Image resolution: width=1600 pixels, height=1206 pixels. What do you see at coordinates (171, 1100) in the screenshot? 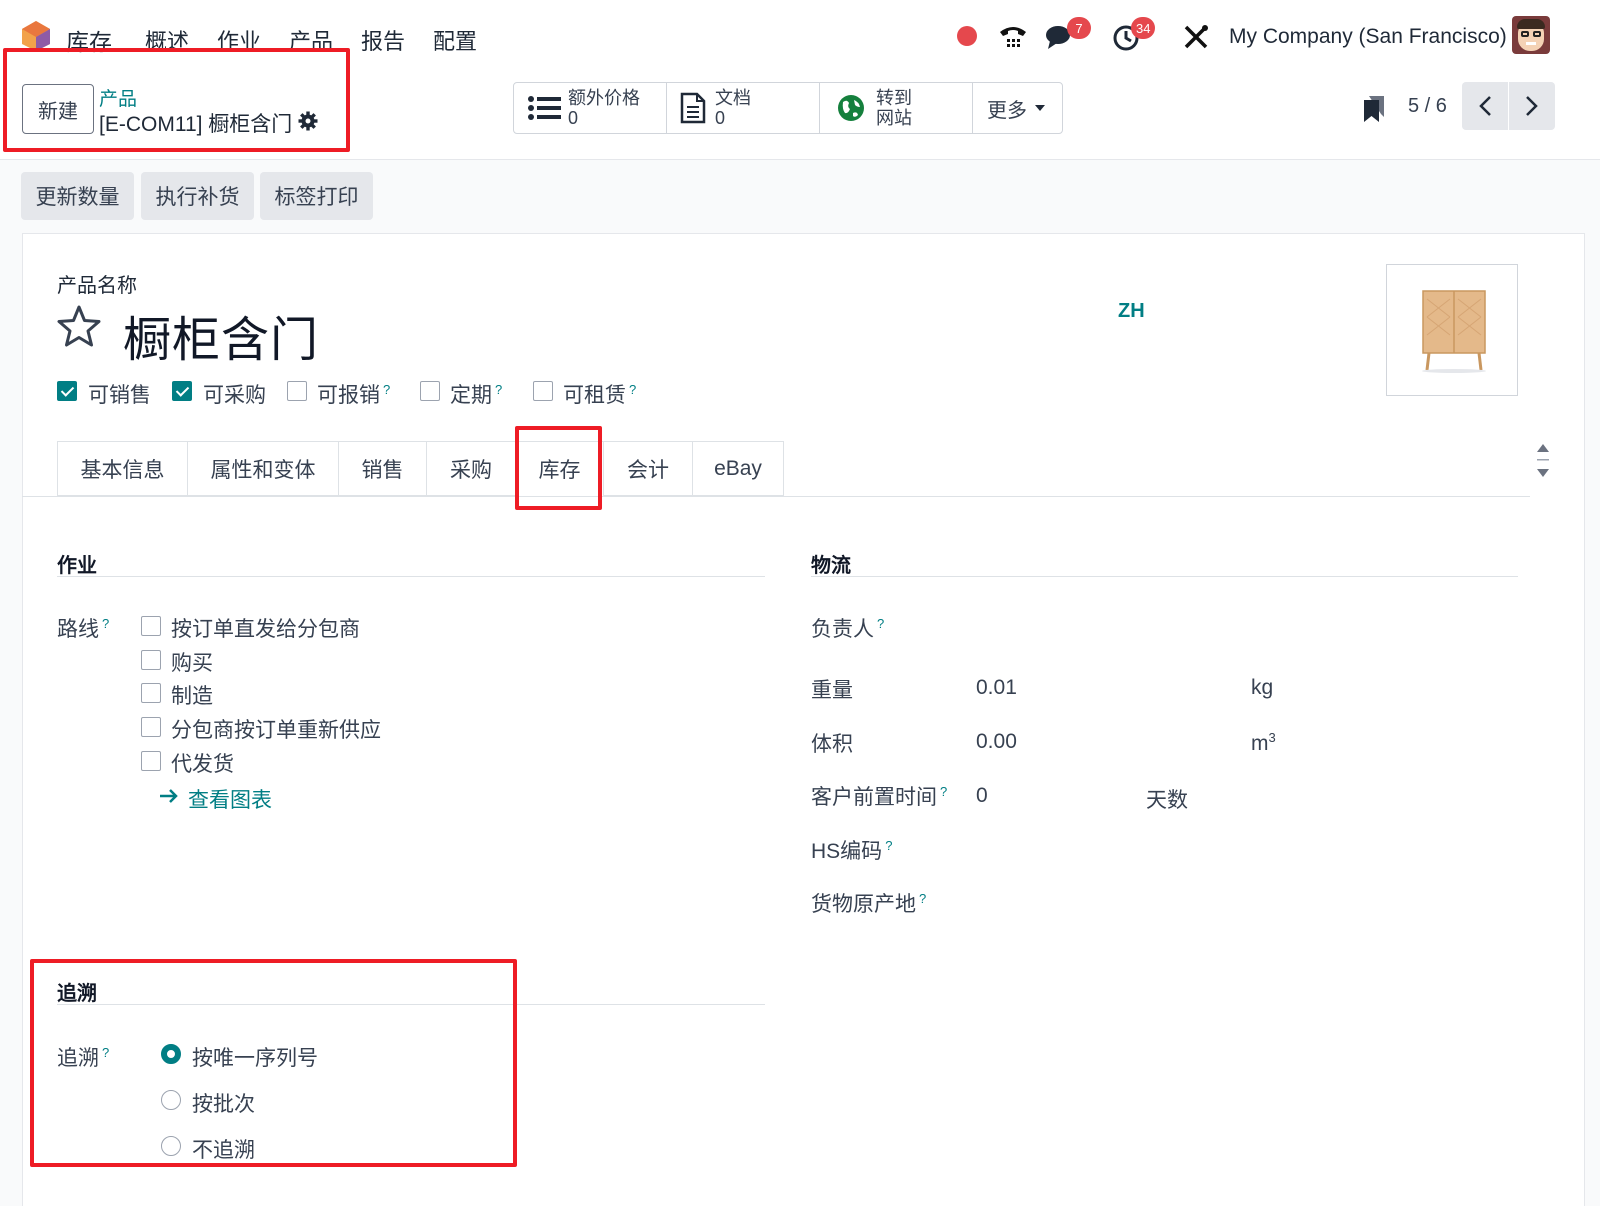
I see `tracking-lot-radio` at bounding box center [171, 1100].